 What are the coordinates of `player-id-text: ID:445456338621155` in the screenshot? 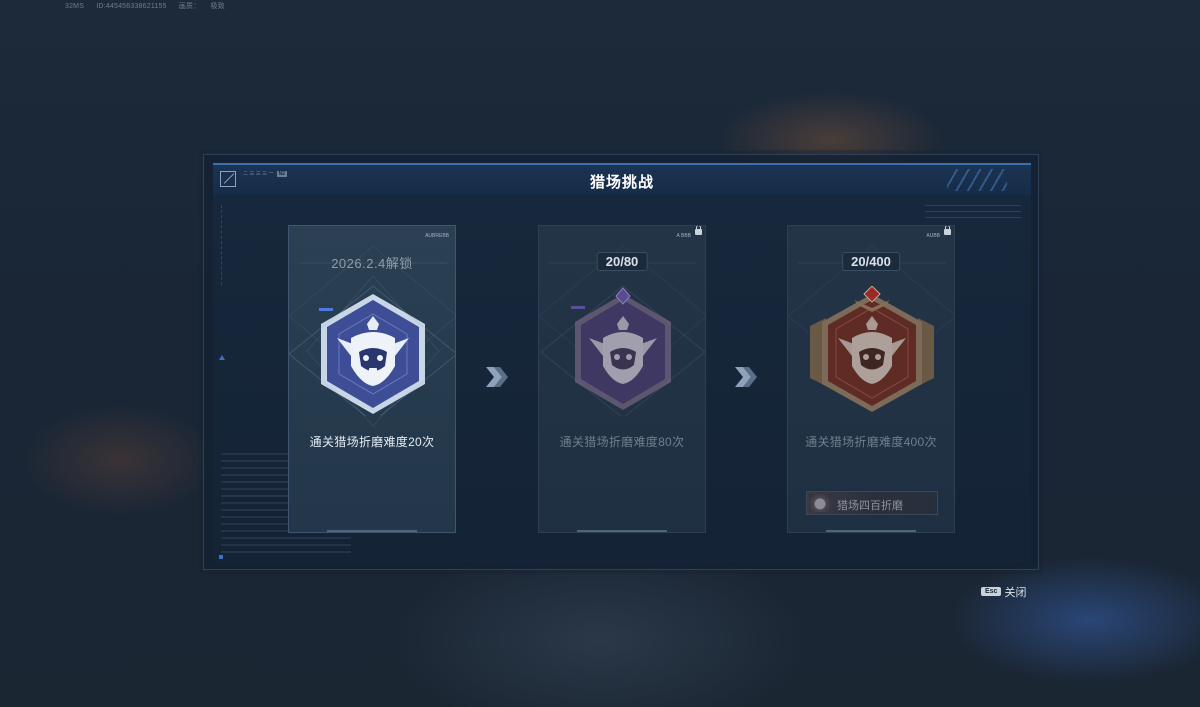 It's located at (131, 6).